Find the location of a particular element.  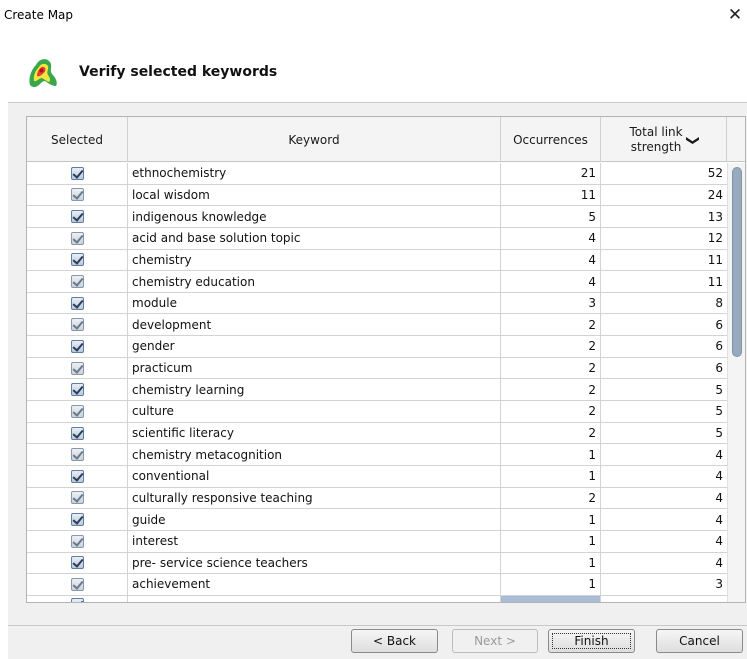

total-link-strength-cell: 24 is located at coordinates (715, 194).